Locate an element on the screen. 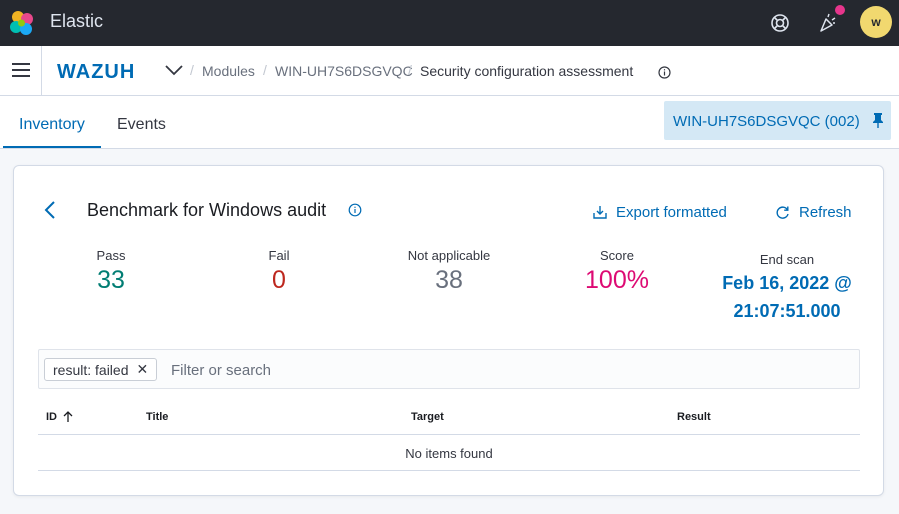  results-table: ID Title Target Result No items found is located at coordinates (449, 435).